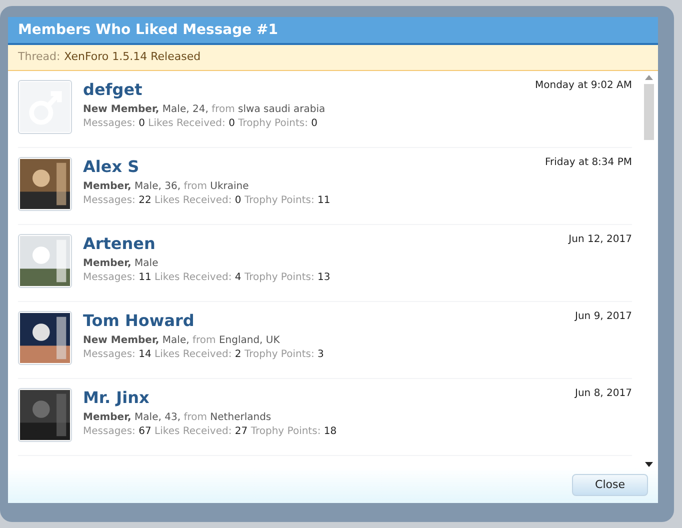 The height and width of the screenshot is (528, 682). I want to click on like-date: Friday at 8:34 PM, so click(588, 163).